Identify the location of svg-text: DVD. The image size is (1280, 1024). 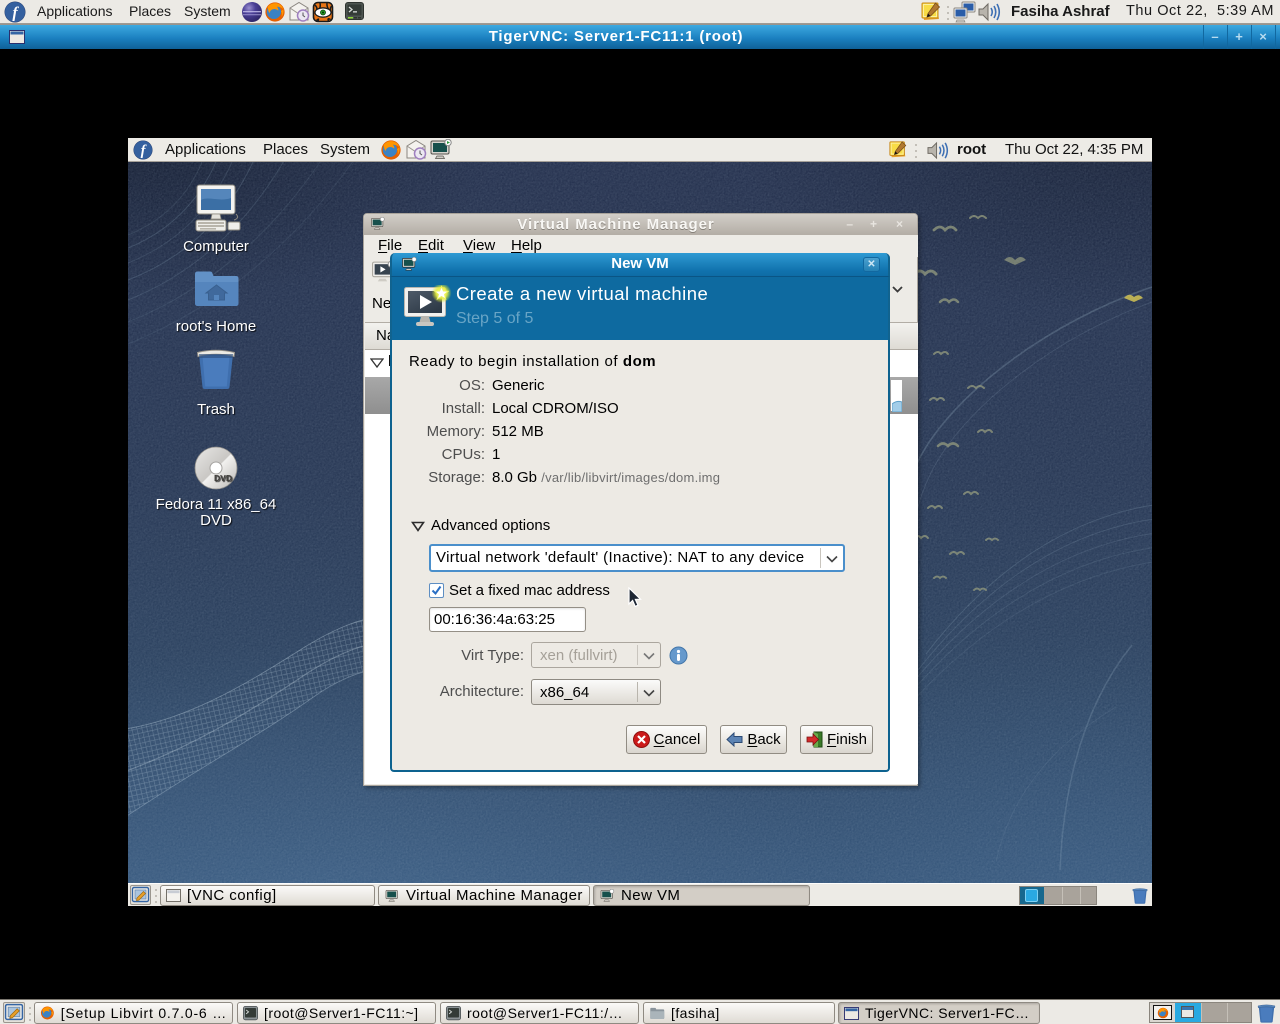
(223, 478).